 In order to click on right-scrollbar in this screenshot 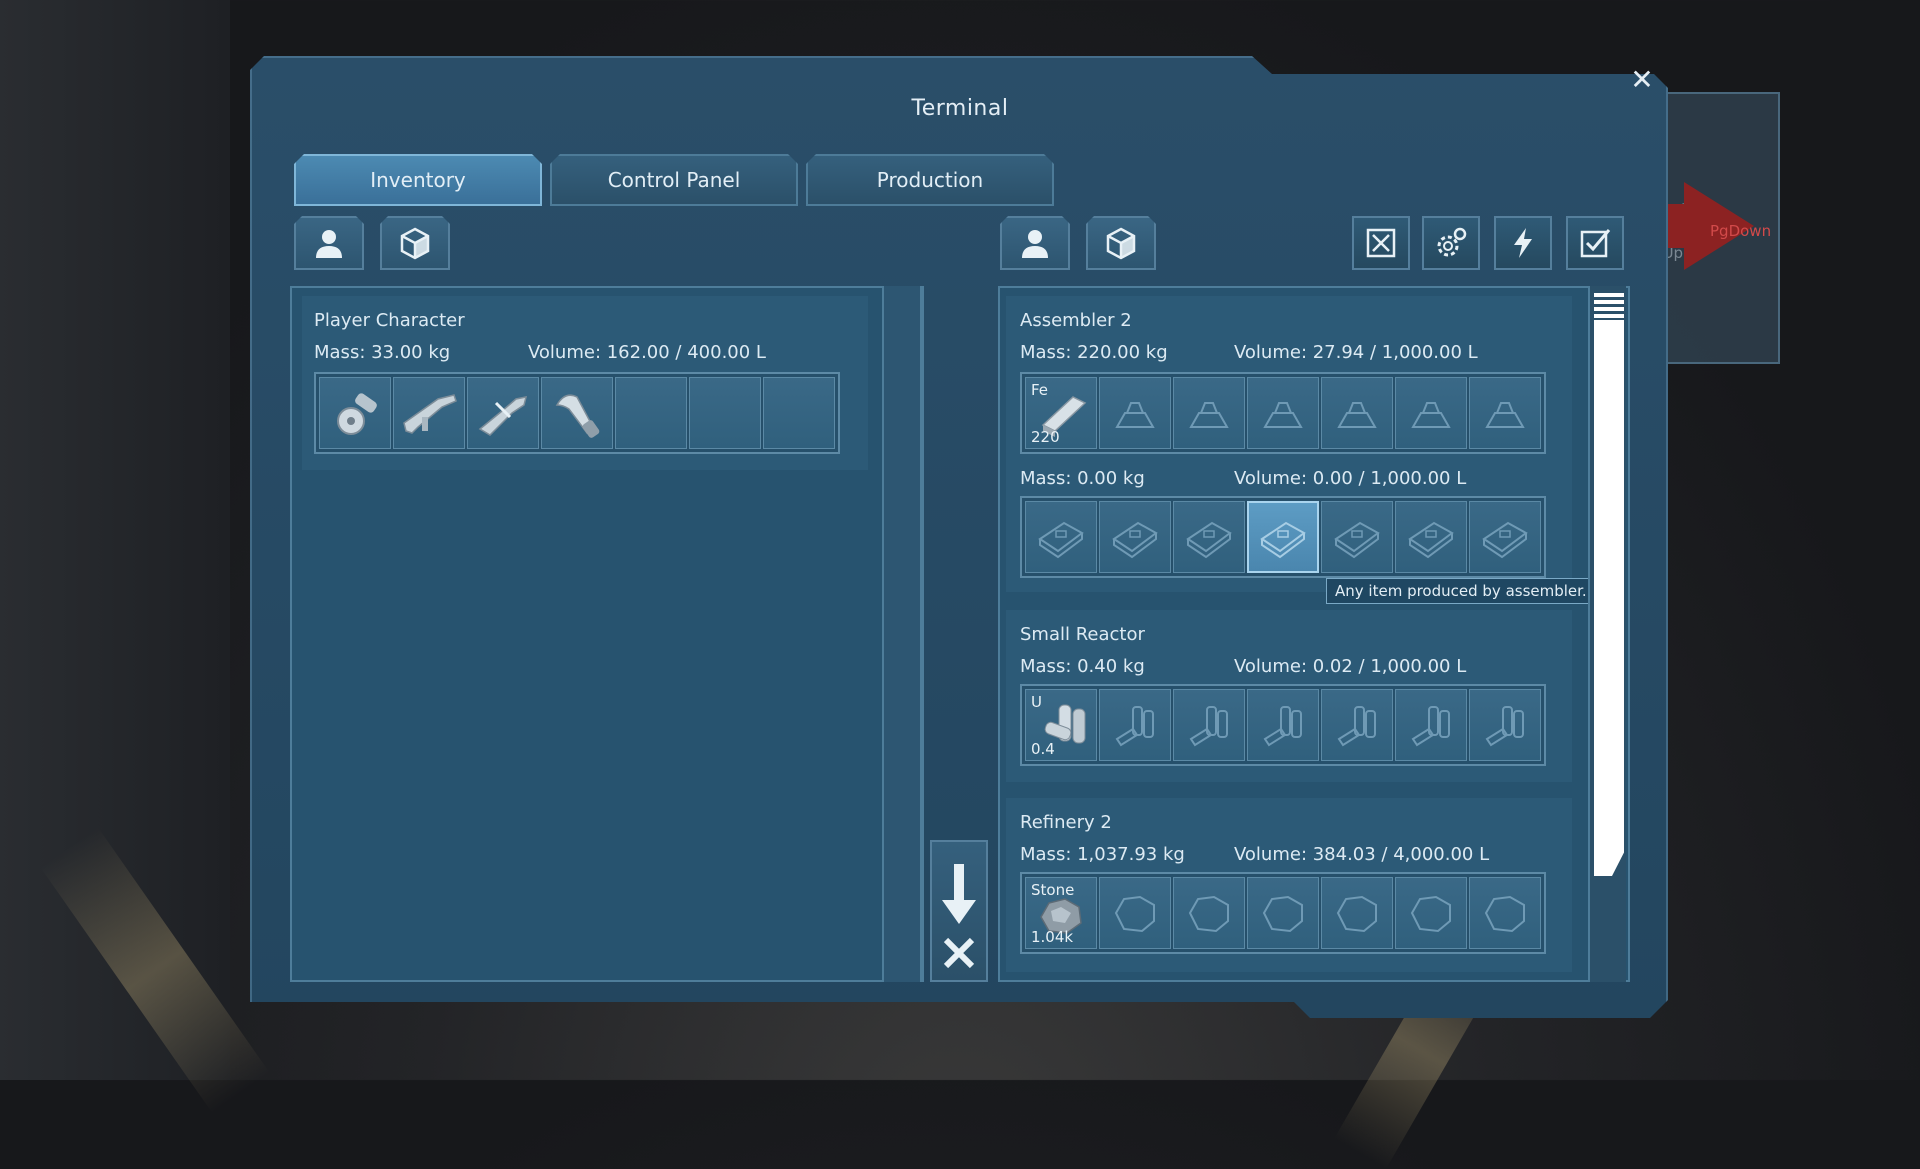, I will do `click(1607, 634)`.